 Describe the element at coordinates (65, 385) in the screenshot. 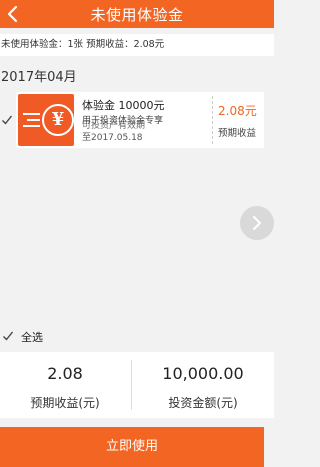

I see `expected-income-stat: 2.08 预期收益(元)` at that location.